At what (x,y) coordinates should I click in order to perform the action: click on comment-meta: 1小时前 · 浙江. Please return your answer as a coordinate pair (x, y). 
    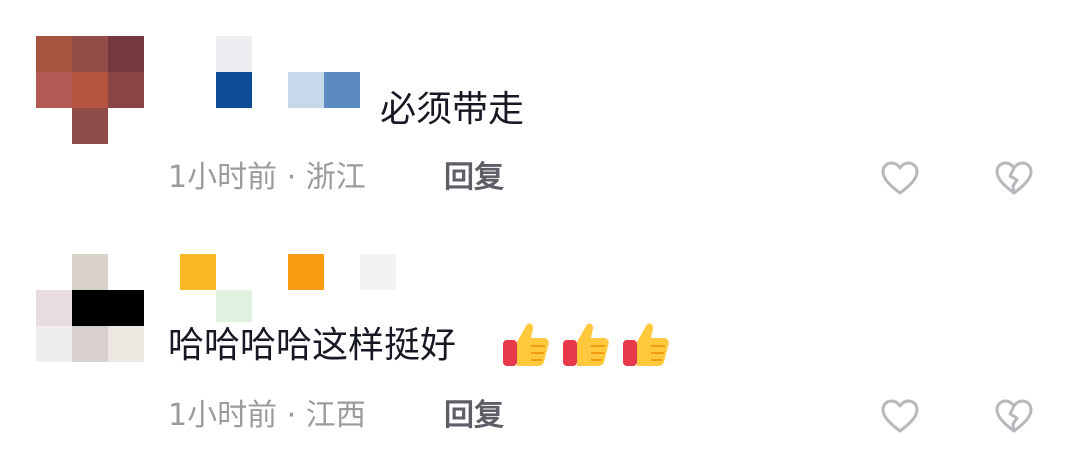
    Looking at the image, I should click on (267, 178).